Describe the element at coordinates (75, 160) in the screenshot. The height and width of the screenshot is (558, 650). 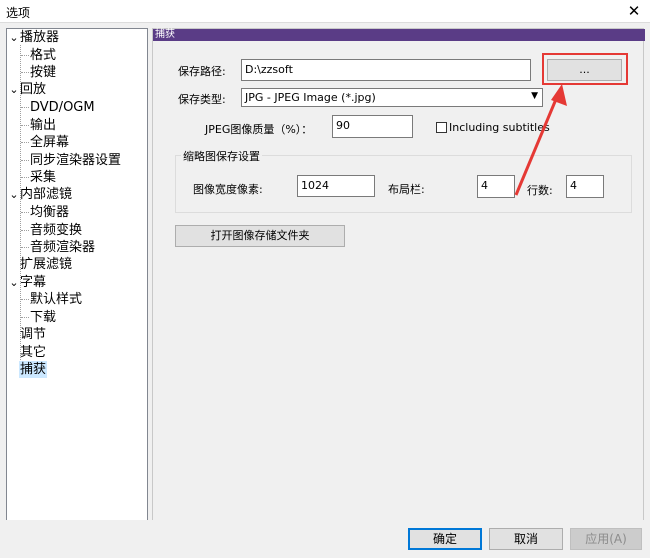
I see `tree-item-sync-renderer: 同步渲染器设置` at that location.